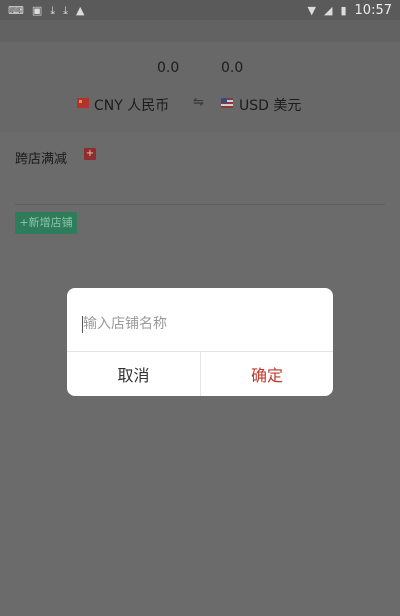 Image resolution: width=400 pixels, height=616 pixels. Describe the element at coordinates (200, 31) in the screenshot. I see `toolbar` at that location.